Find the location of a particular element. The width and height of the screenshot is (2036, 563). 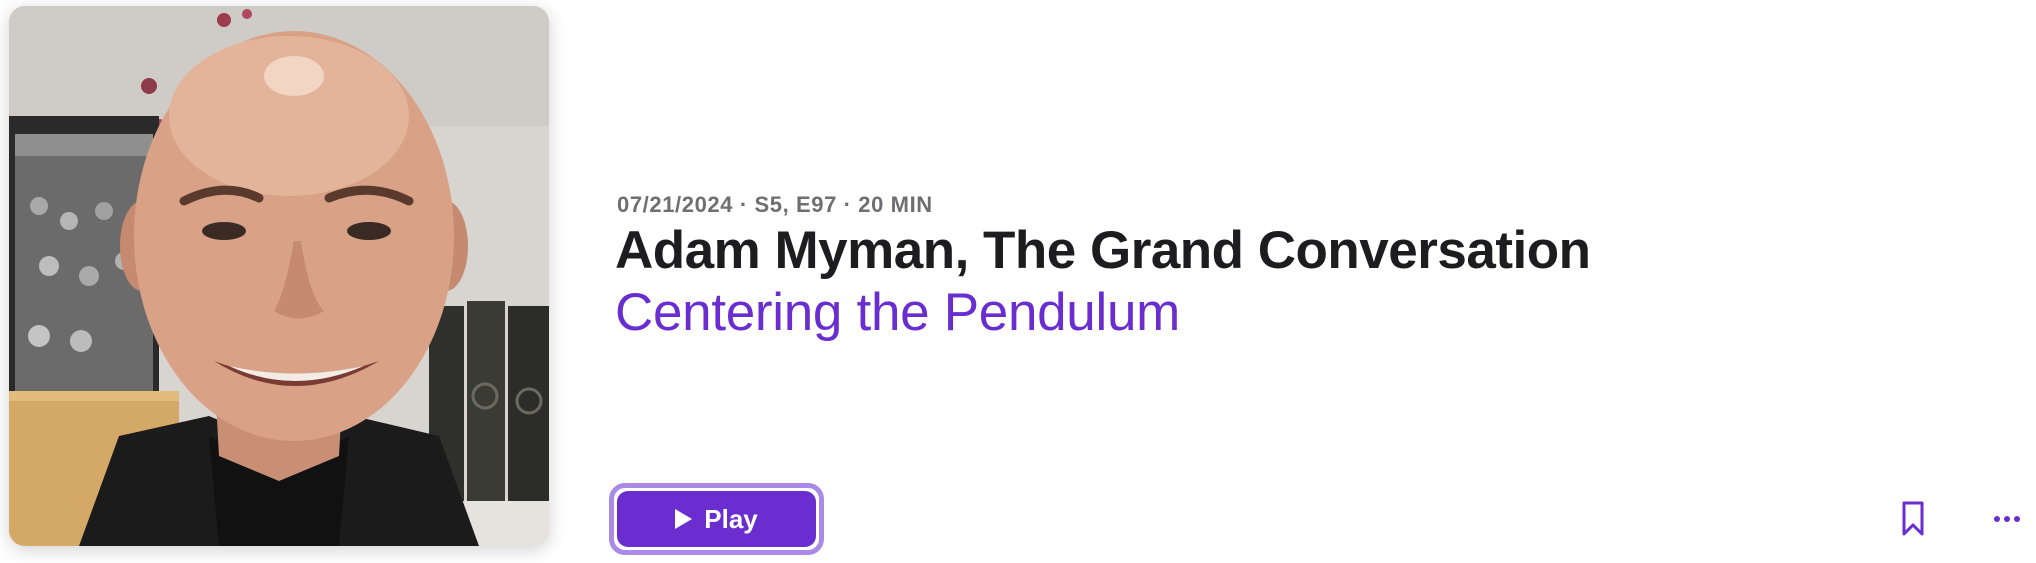

play-label: Play is located at coordinates (731, 518).